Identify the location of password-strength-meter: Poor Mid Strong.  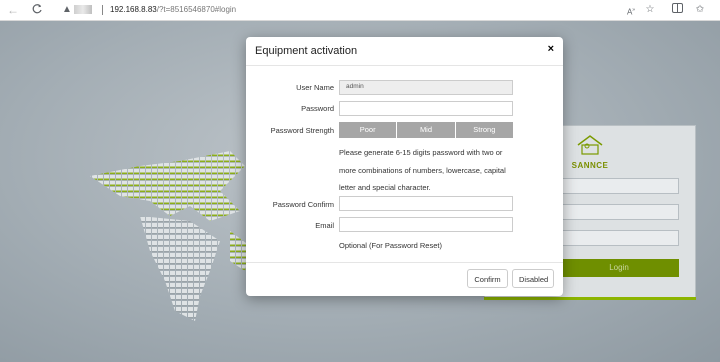
(426, 130).